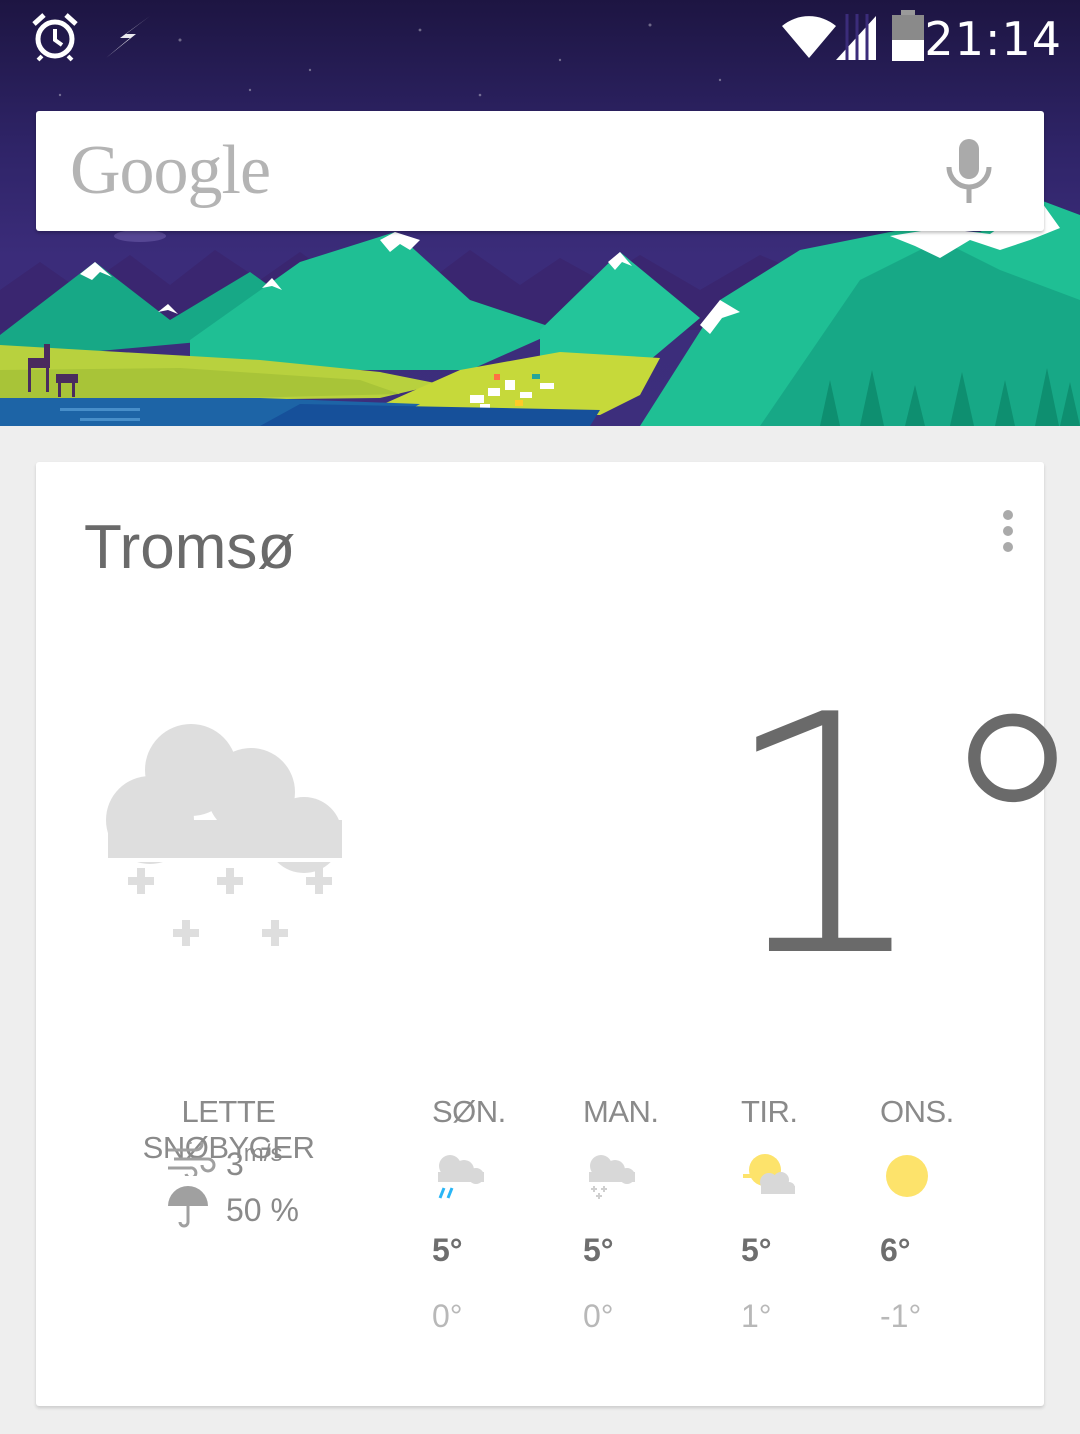 This screenshot has width=1080, height=1434. I want to click on forecast-day: TIR. 5° 1°, so click(801, 1214).